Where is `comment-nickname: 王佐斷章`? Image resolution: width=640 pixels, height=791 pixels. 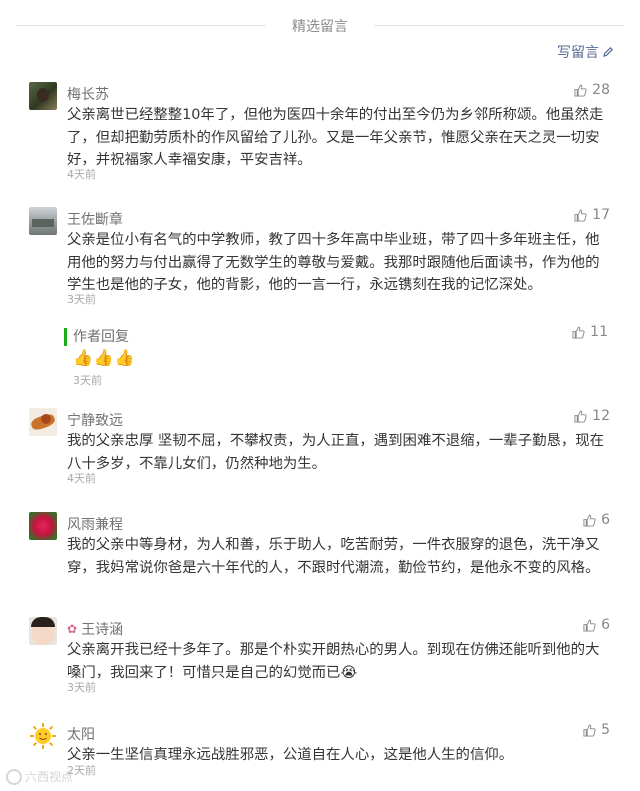
comment-nickname: 王佐斷章 is located at coordinates (95, 220).